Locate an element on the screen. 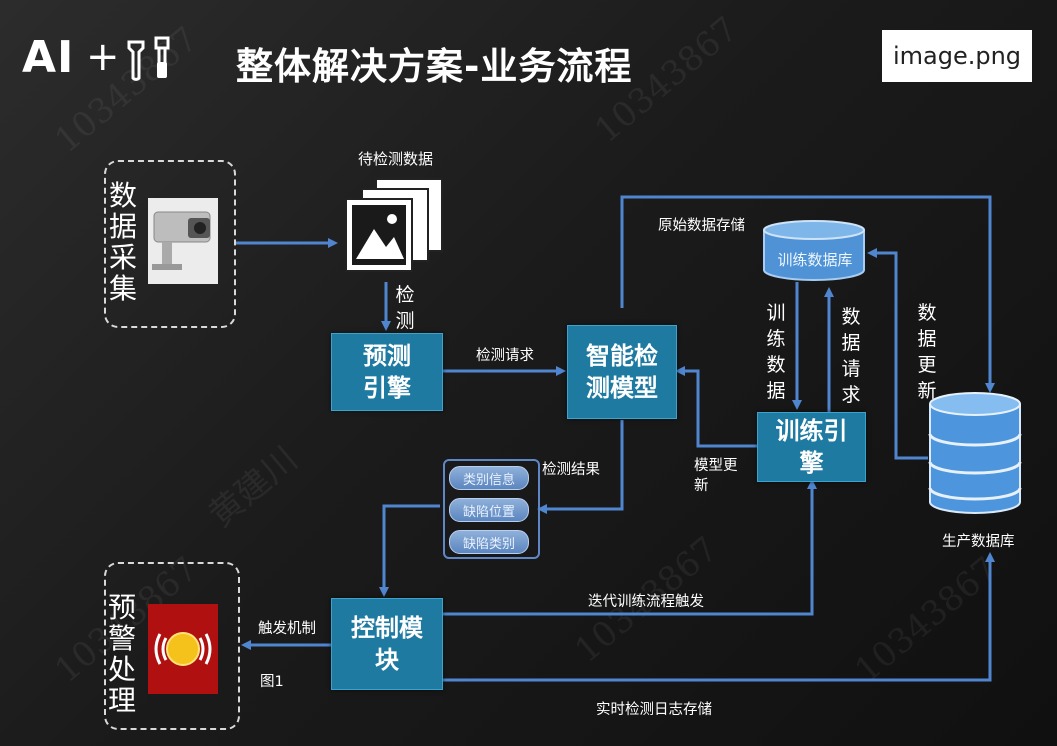 This screenshot has height=746, width=1057. edge-label-trigger-mechanism: 触发机制 is located at coordinates (287, 629).